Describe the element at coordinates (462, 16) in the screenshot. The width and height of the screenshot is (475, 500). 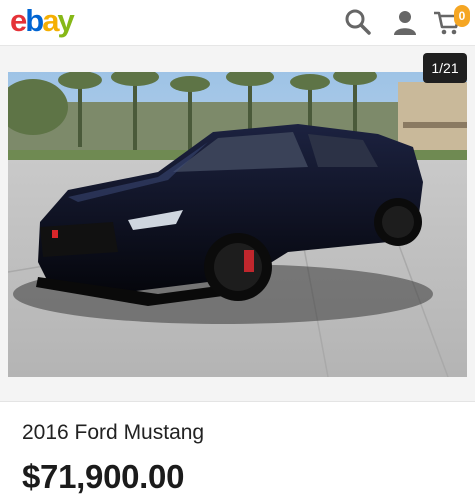
I see `cart-count-badge: 0` at that location.